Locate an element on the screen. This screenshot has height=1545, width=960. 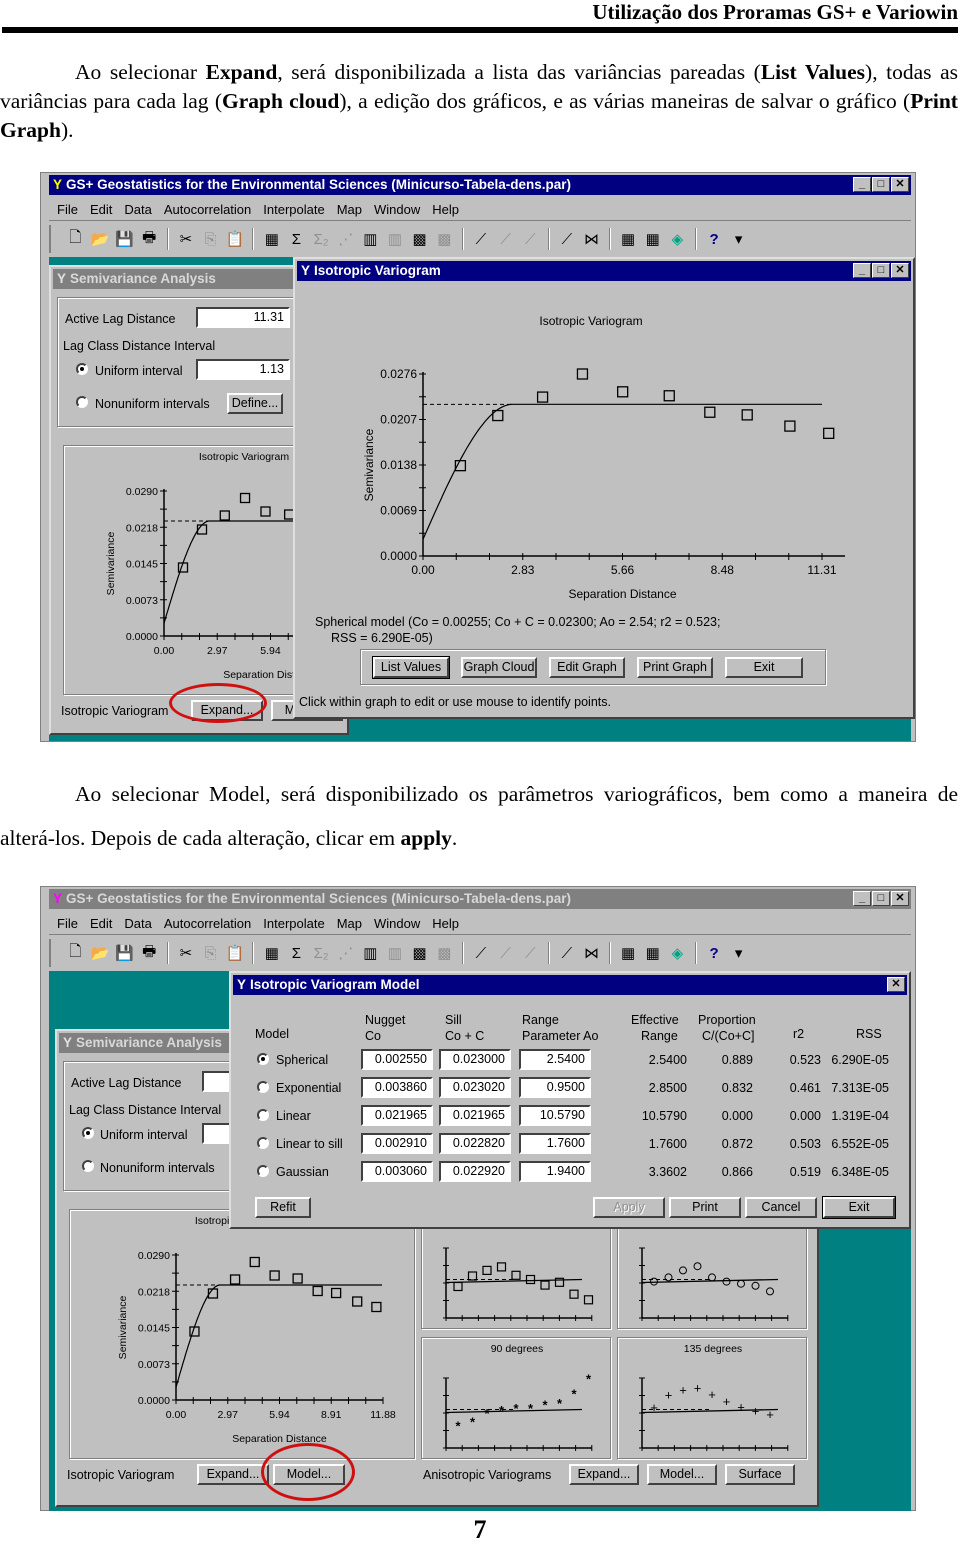
cancel-button: Cancel is located at coordinates (781, 1207).